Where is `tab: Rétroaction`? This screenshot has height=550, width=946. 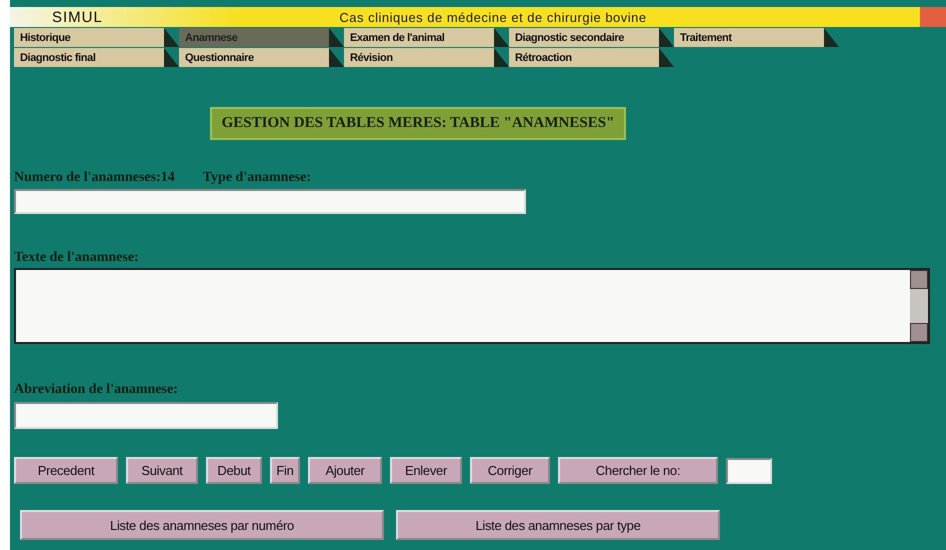
tab: Rétroaction is located at coordinates (591, 57).